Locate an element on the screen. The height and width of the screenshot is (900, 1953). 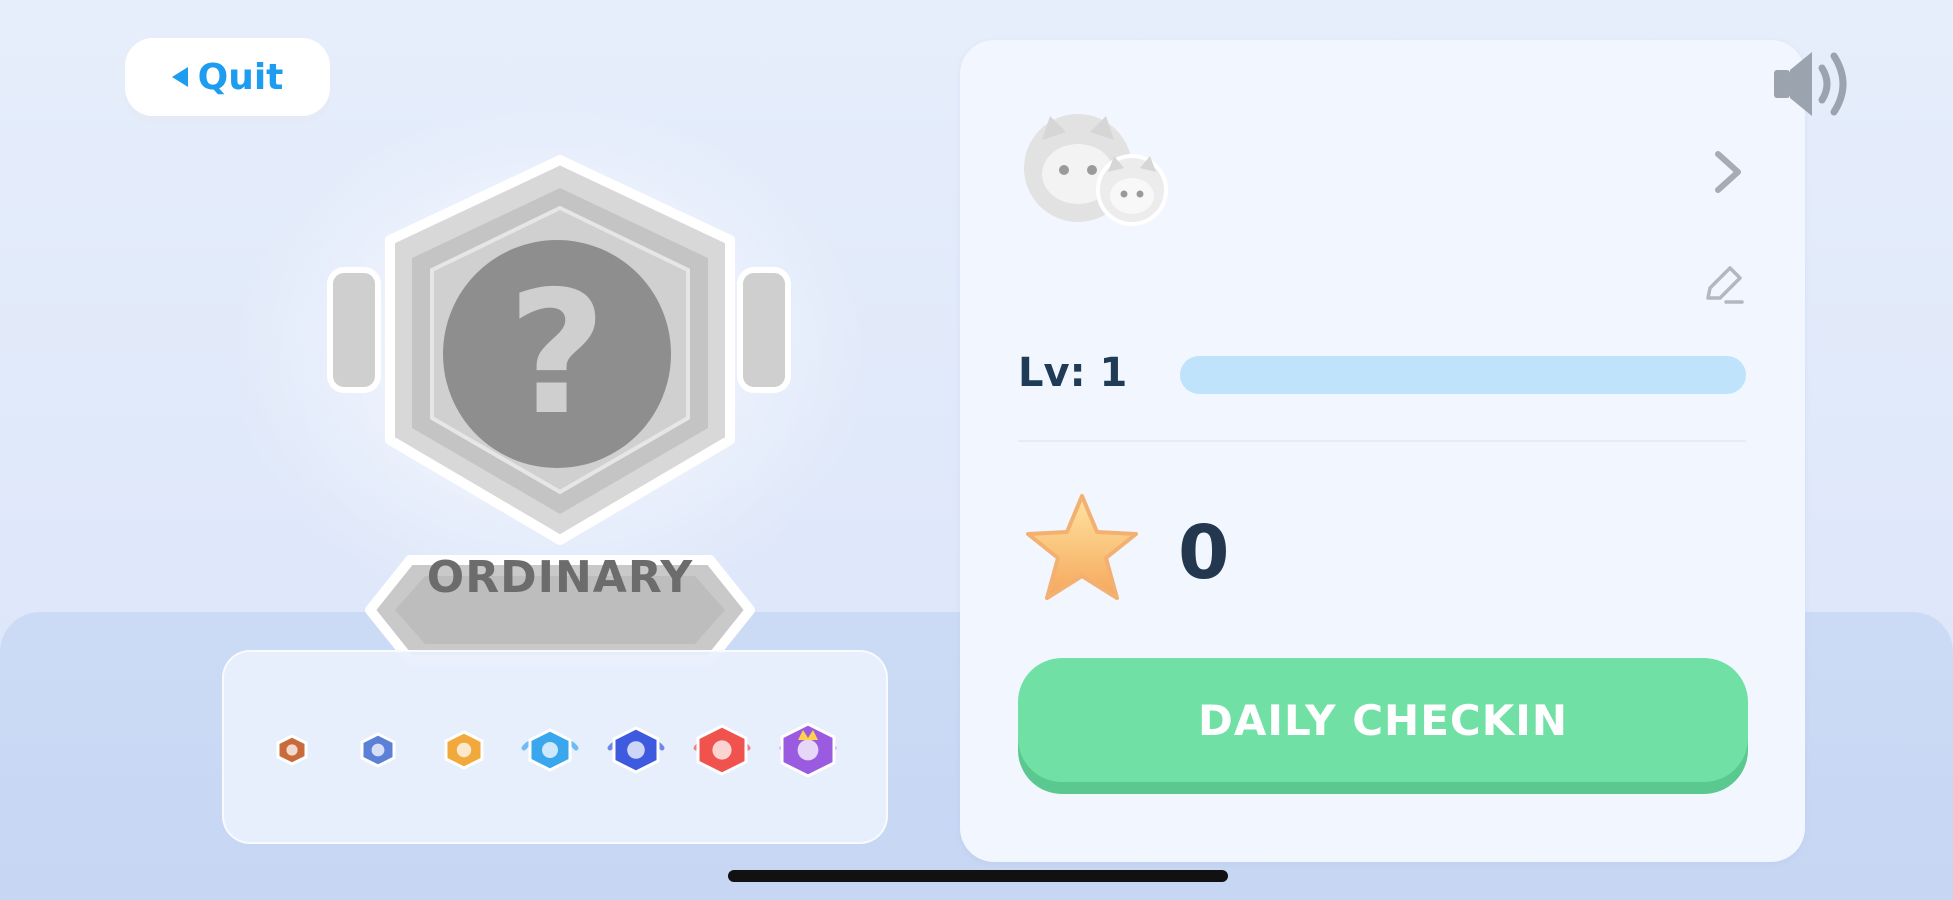
level-progress-bar is located at coordinates (1463, 375).